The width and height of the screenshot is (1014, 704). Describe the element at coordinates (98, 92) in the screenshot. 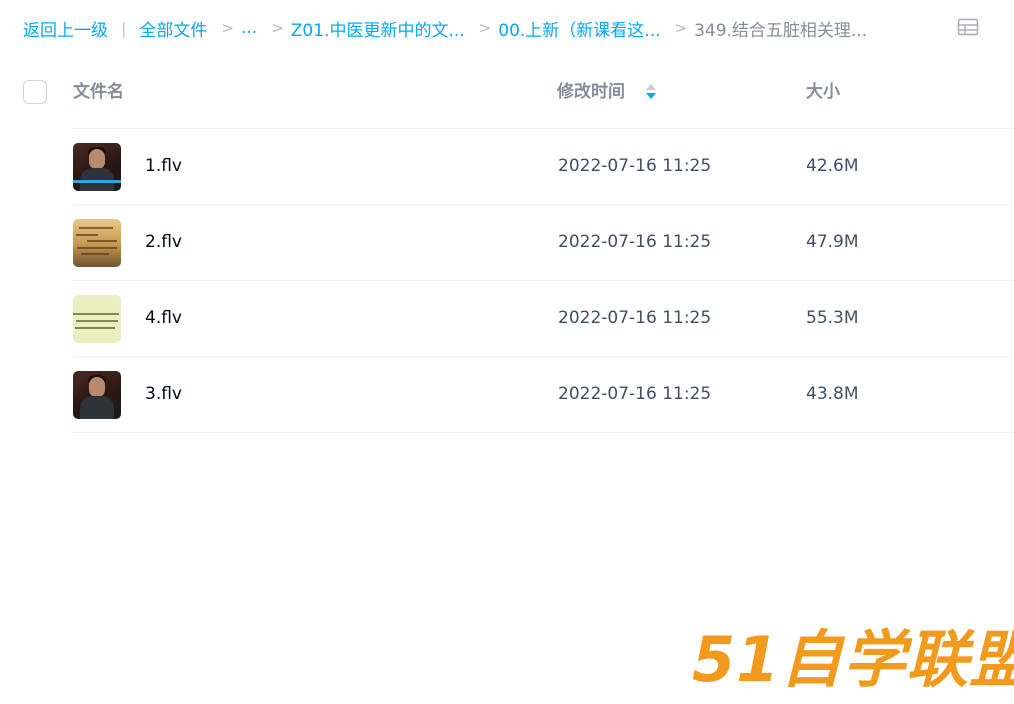

I see `column-header-name: 文件名` at that location.